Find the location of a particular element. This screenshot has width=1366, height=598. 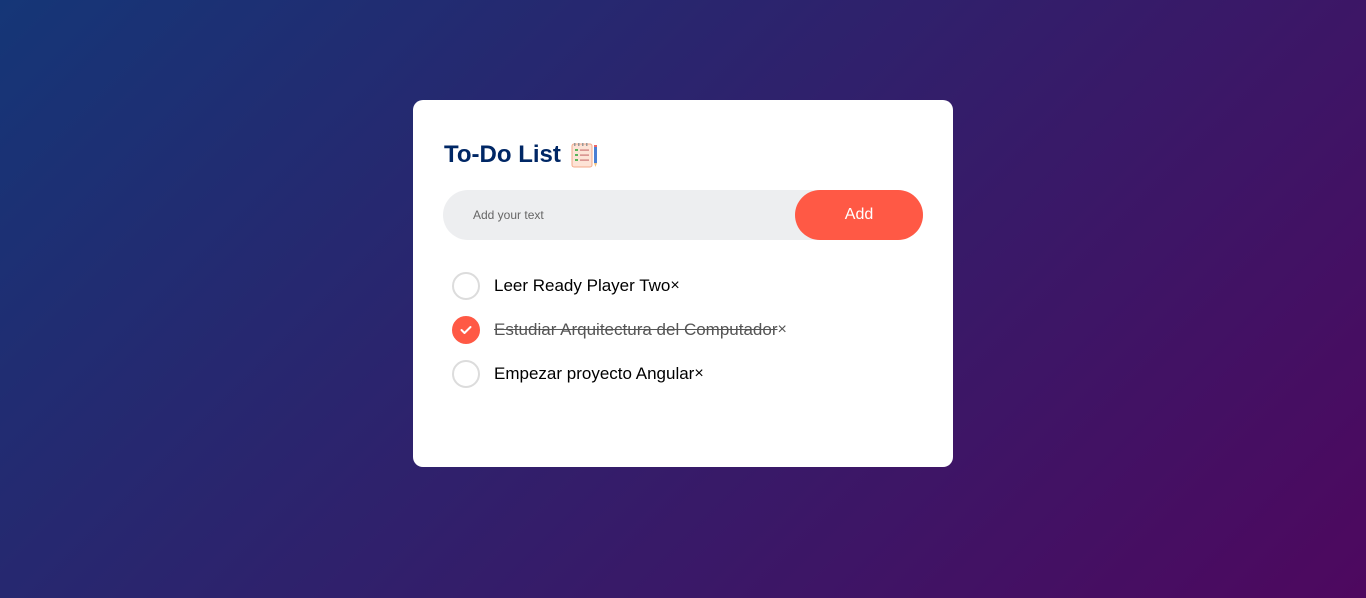

task-checkbox-checked is located at coordinates (466, 330).